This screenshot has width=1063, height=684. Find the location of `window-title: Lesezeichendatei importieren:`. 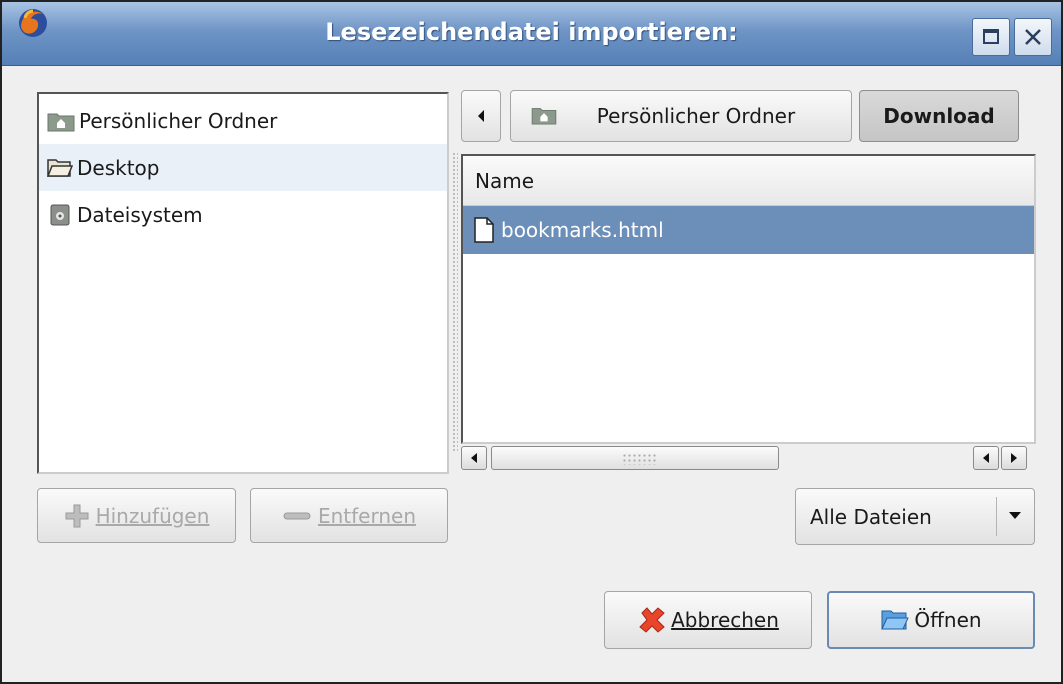

window-title: Lesezeichendatei importieren: is located at coordinates (531, 32).